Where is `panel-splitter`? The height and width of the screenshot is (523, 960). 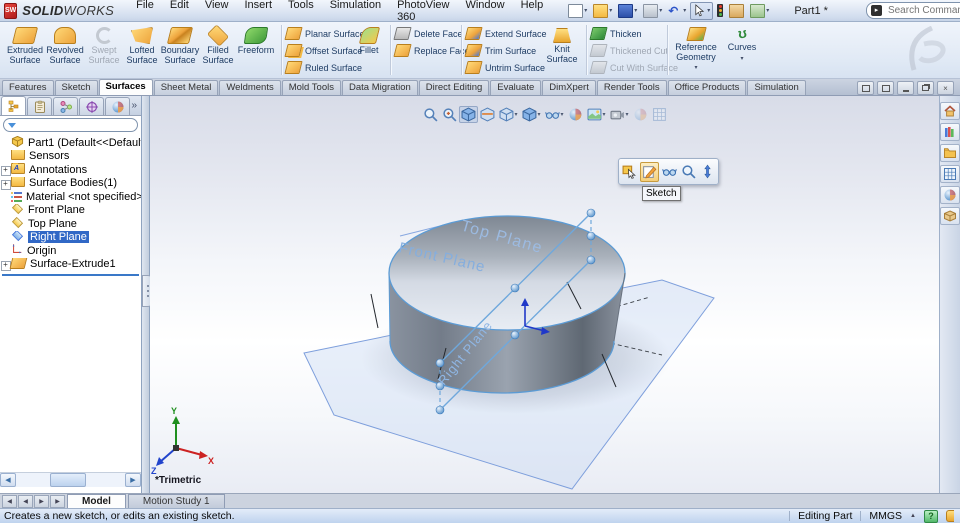 panel-splitter is located at coordinates (147, 294).